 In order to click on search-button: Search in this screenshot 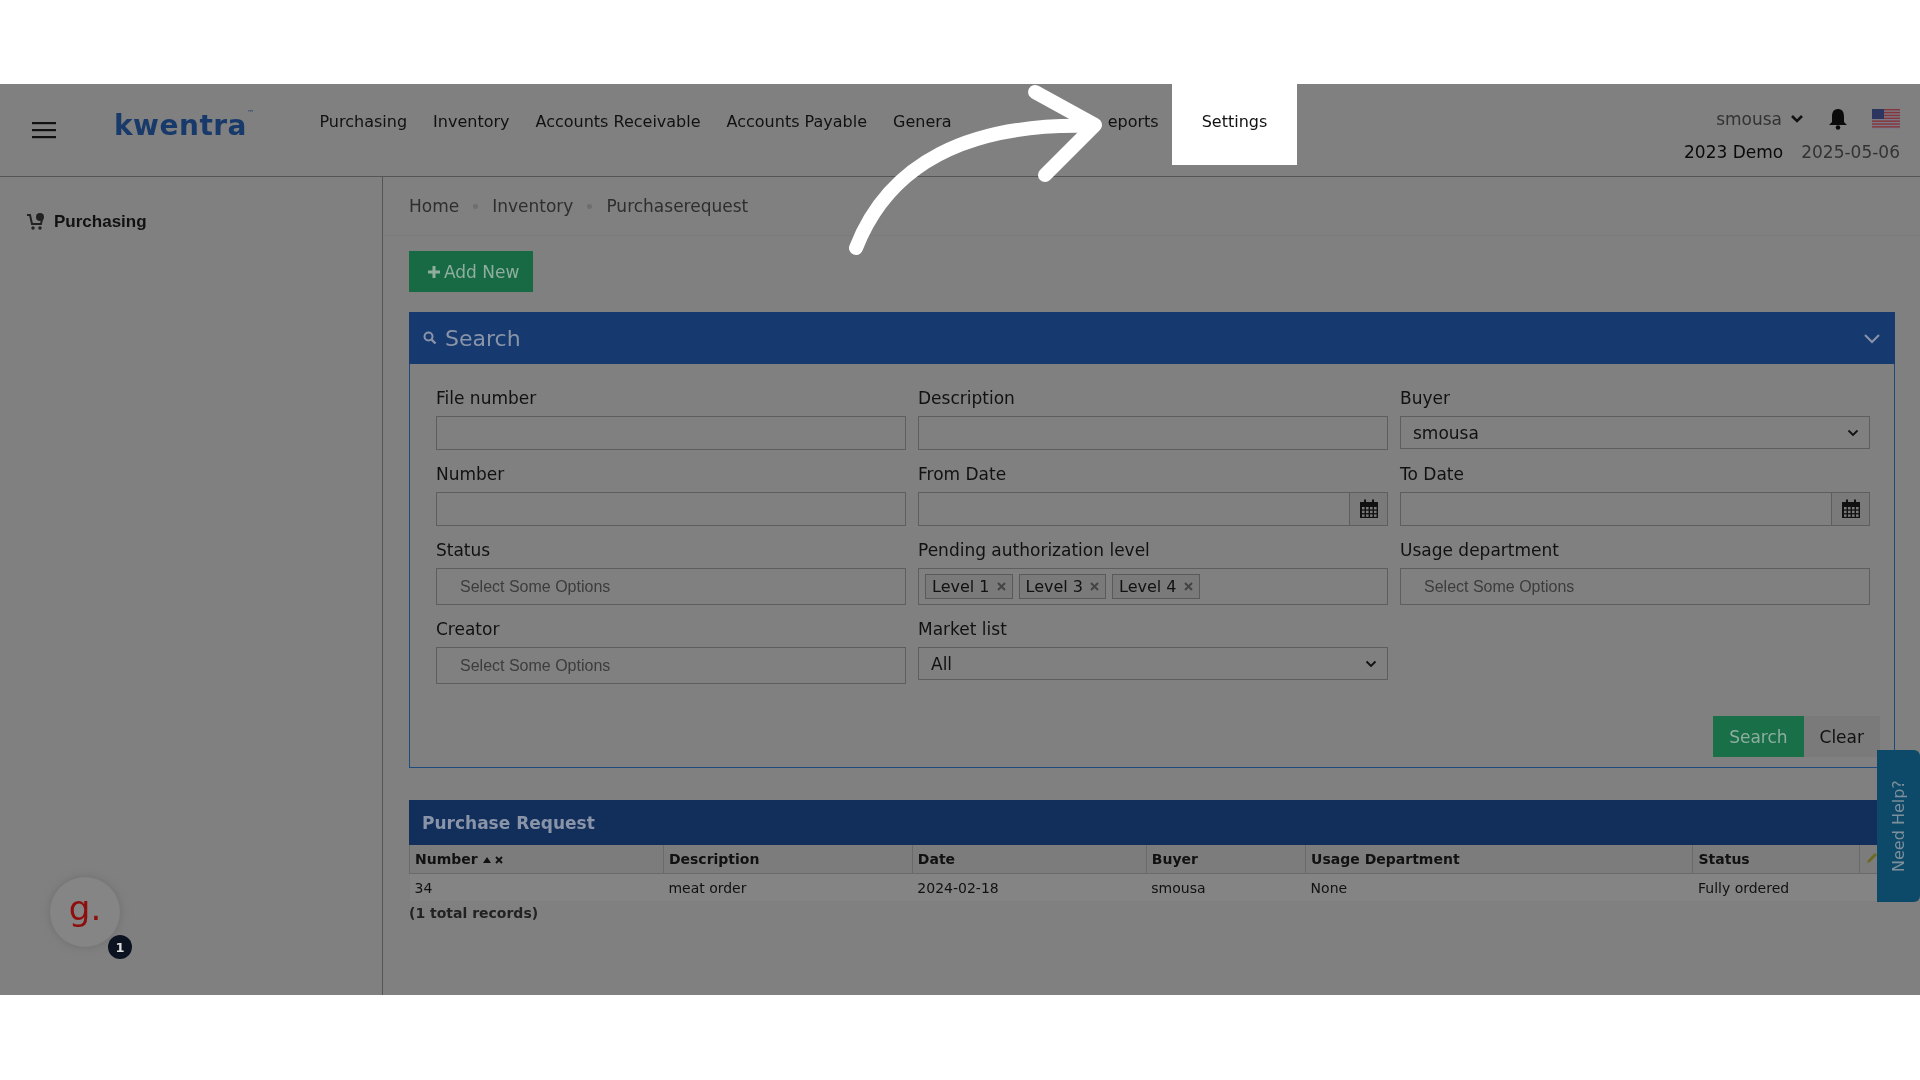, I will do `click(1758, 736)`.